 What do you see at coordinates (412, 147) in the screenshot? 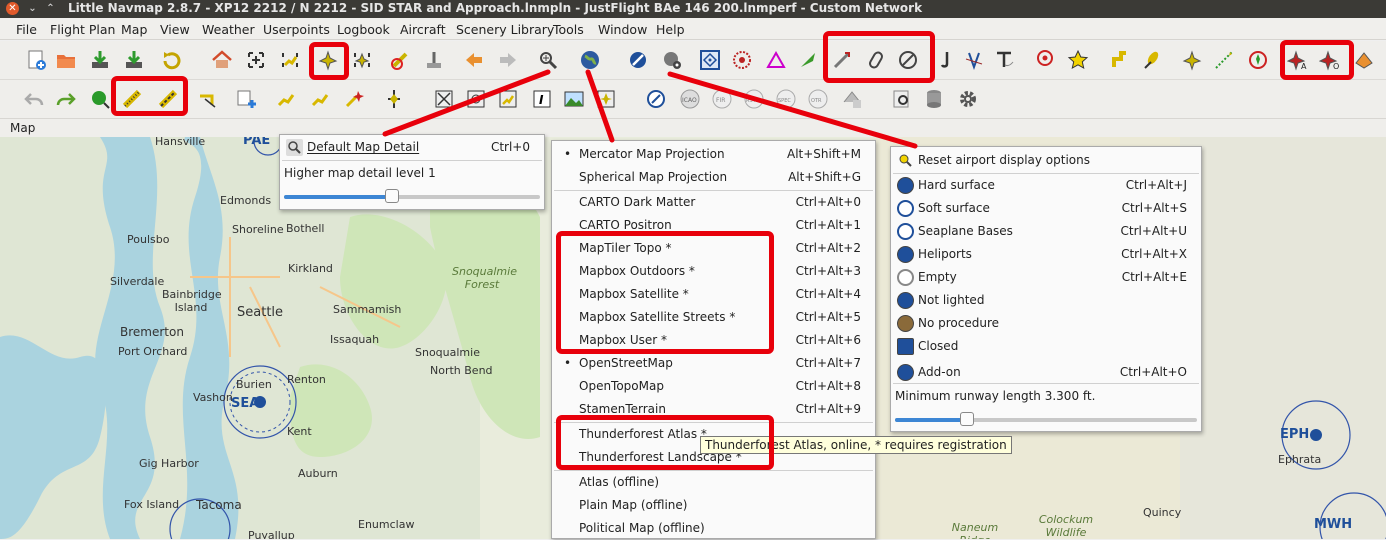
I see `default-map-detail-item: Default Map Detail Ctrl+0` at bounding box center [412, 147].